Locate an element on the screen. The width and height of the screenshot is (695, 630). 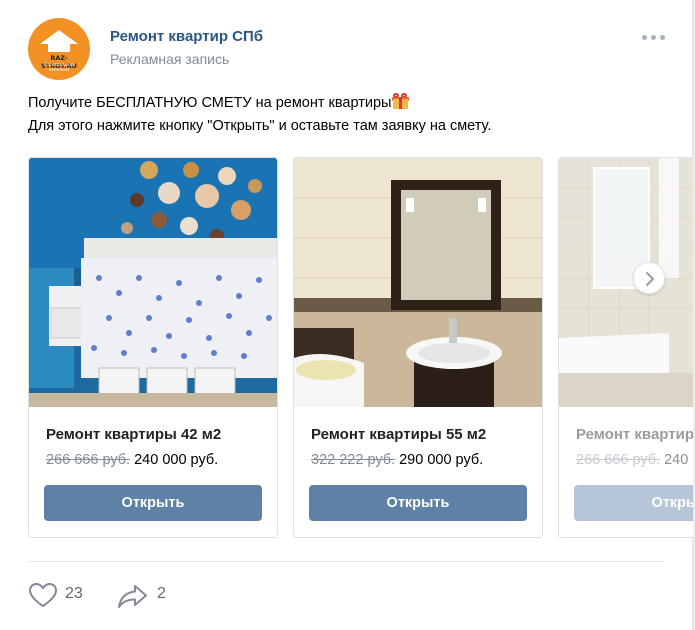
card-title: Ремонт квартиры 42 м2 is located at coordinates (133, 434).